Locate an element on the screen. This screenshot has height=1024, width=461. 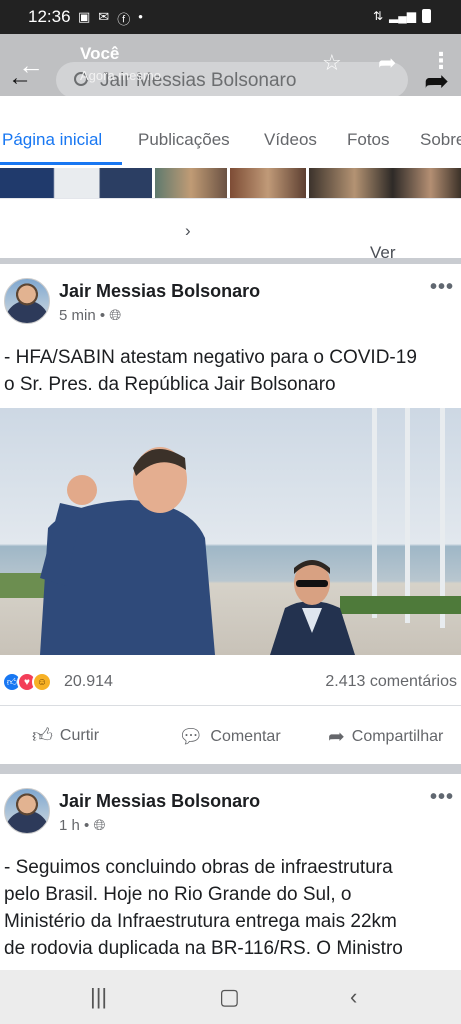
recent-apps-icon: ||| is located at coordinates (98, 997).